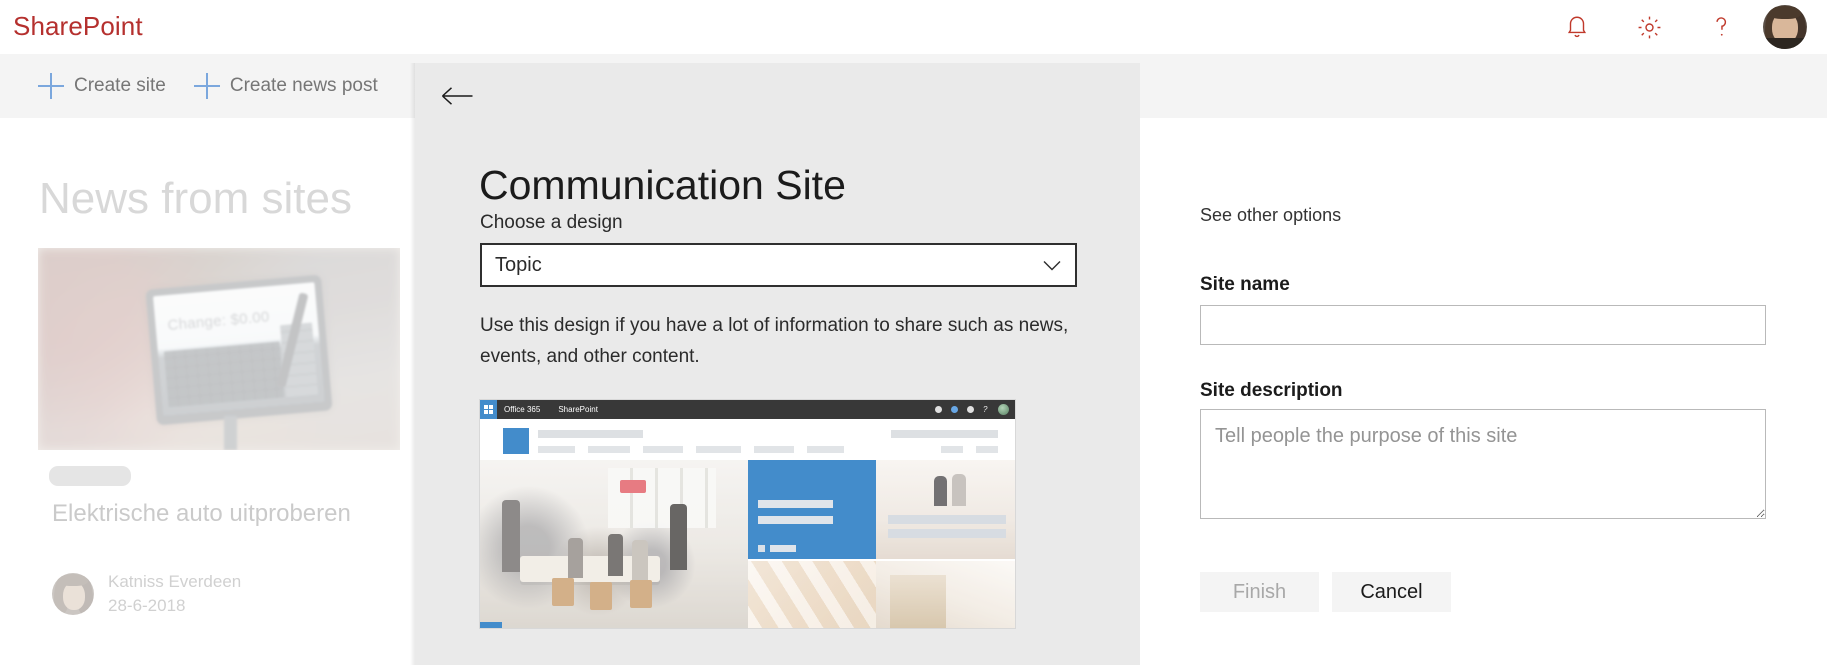 The width and height of the screenshot is (1827, 665). I want to click on site-description-input, so click(1483, 464).